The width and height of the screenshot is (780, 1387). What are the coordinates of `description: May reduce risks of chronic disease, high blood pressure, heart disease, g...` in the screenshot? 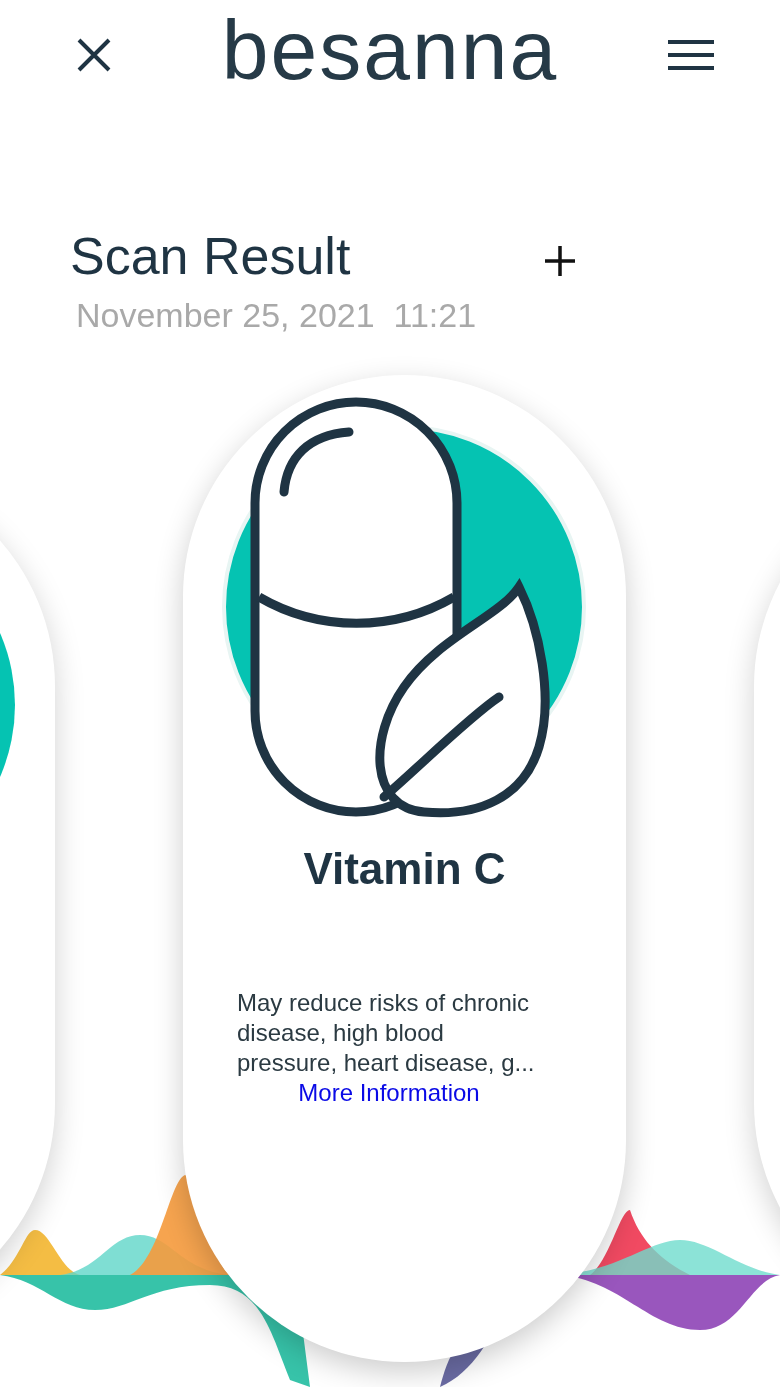 It's located at (386, 1033).